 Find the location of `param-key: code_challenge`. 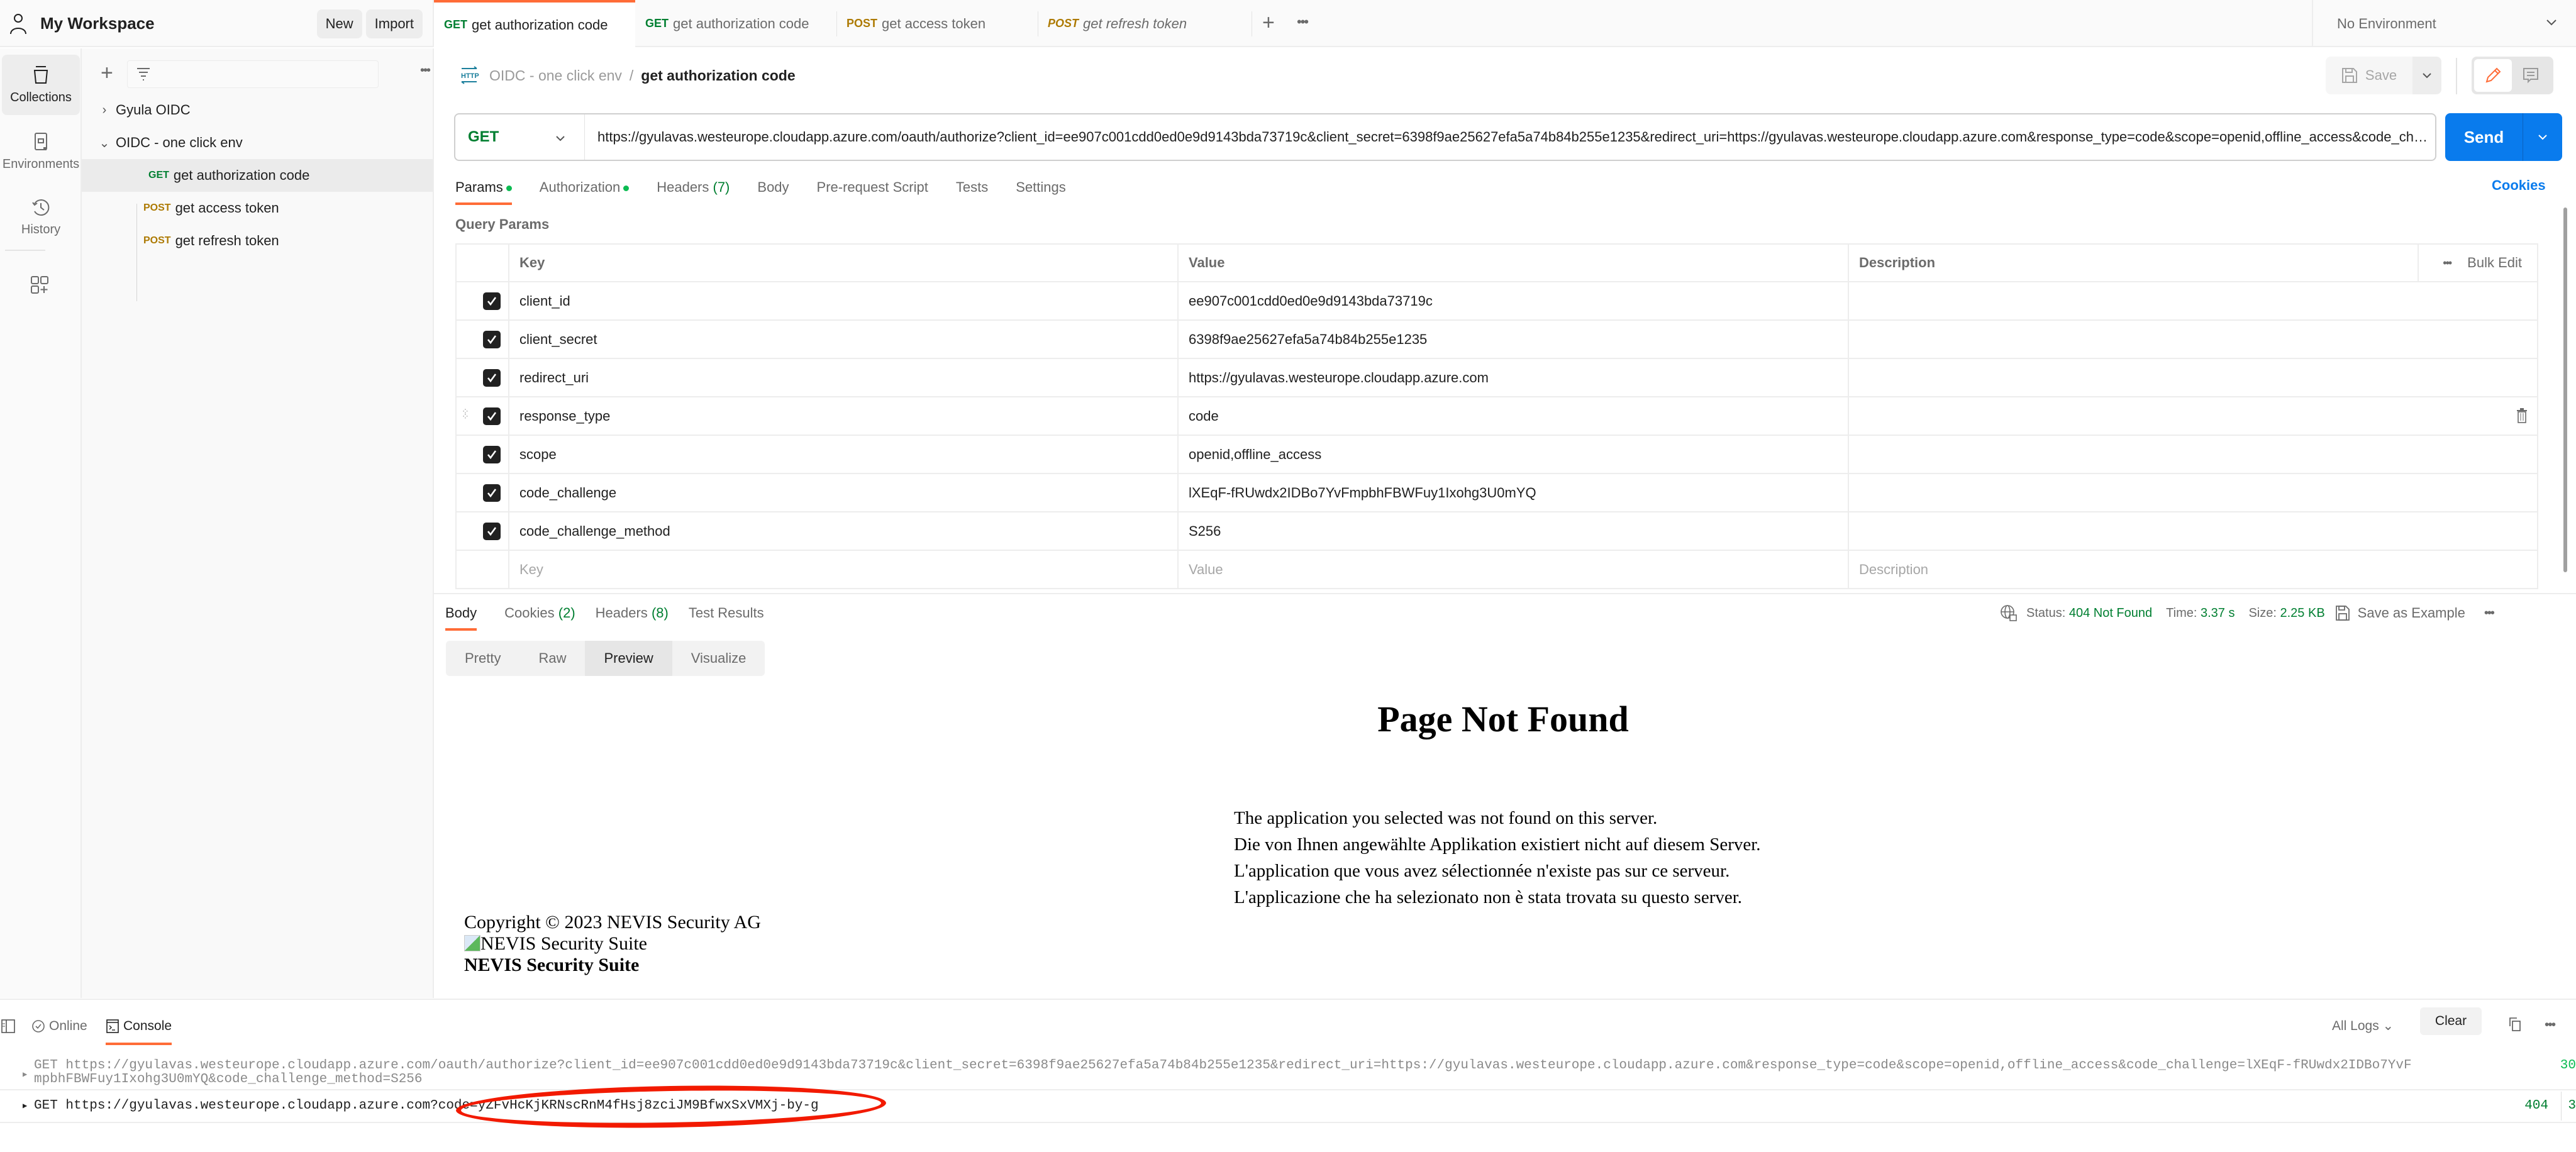

param-key: code_challenge is located at coordinates (842, 492).